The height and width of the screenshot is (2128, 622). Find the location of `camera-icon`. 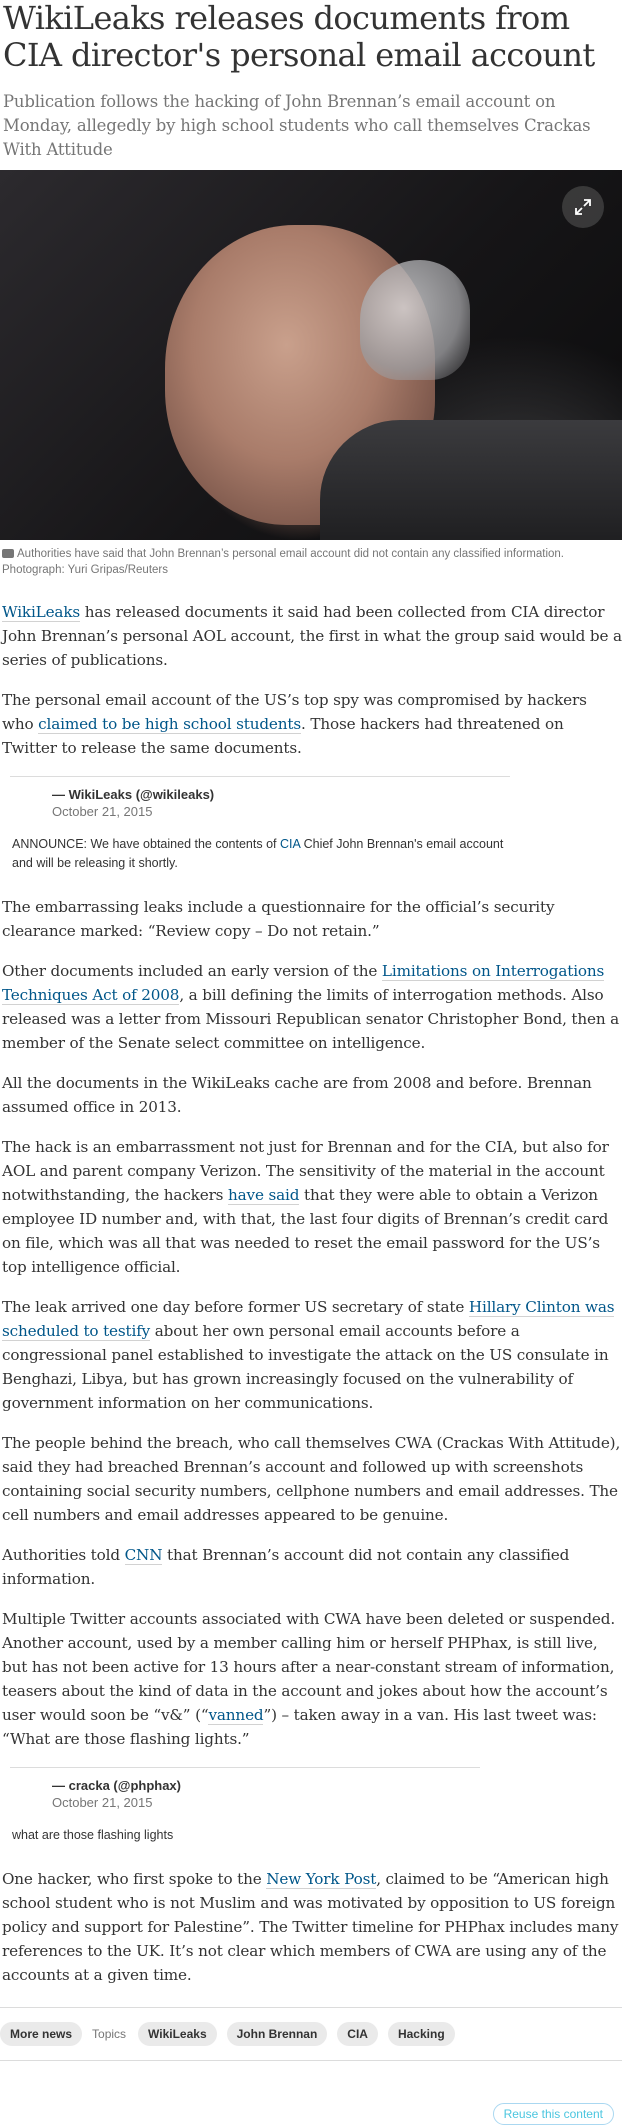

camera-icon is located at coordinates (8, 553).